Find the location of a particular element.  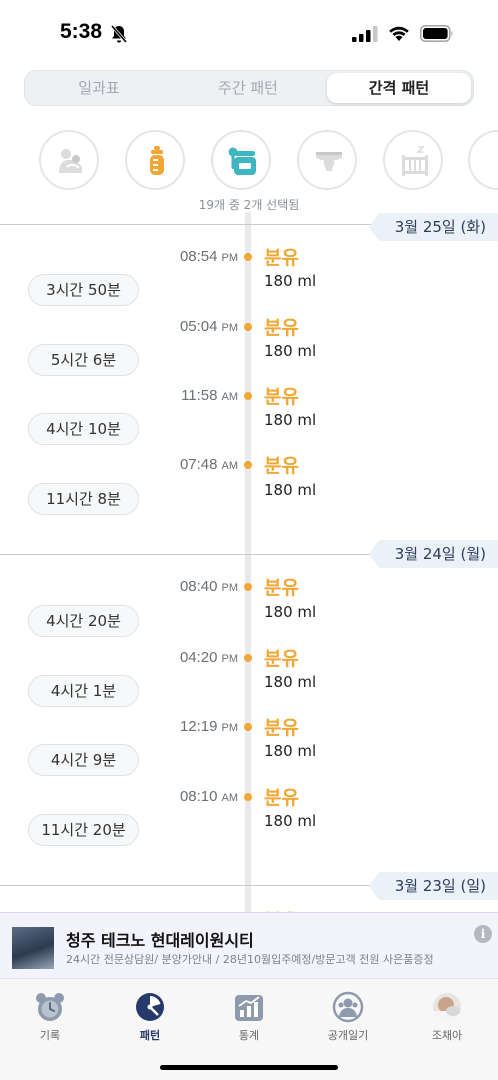

timeline-axis is located at coordinates (248, 562).